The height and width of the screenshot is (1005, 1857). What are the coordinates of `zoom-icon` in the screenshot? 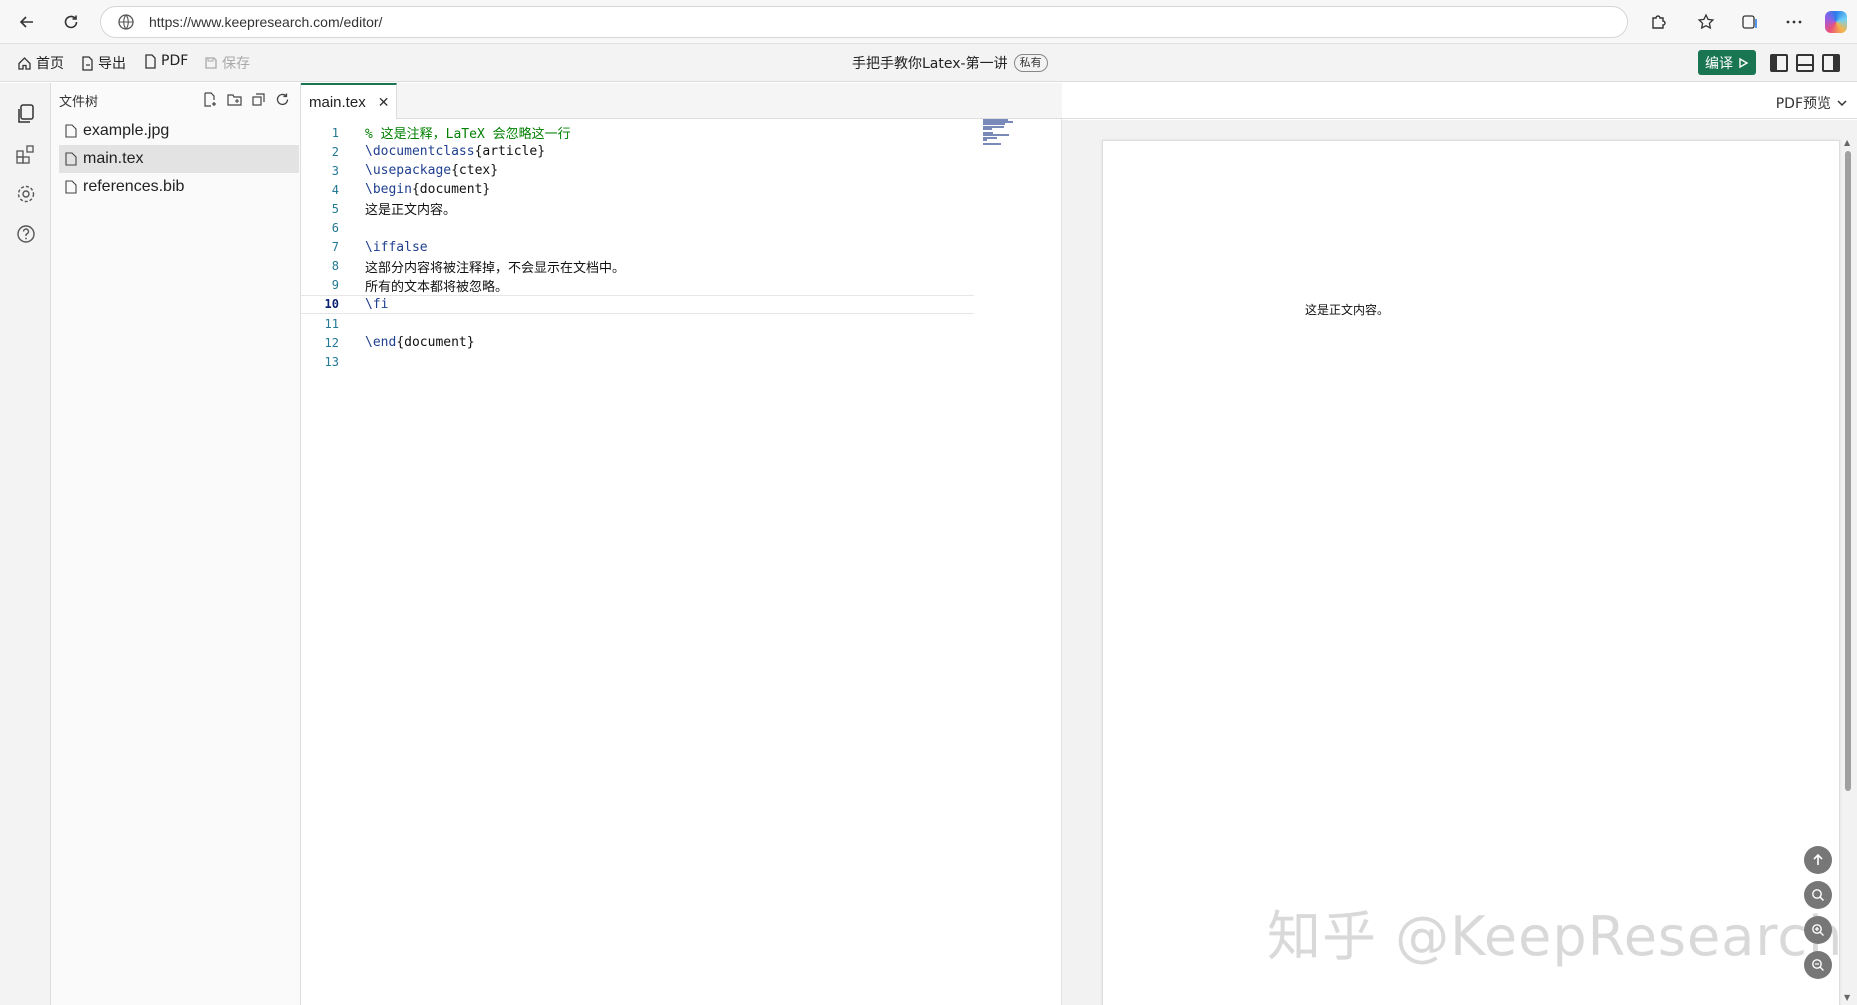 It's located at (1818, 895).